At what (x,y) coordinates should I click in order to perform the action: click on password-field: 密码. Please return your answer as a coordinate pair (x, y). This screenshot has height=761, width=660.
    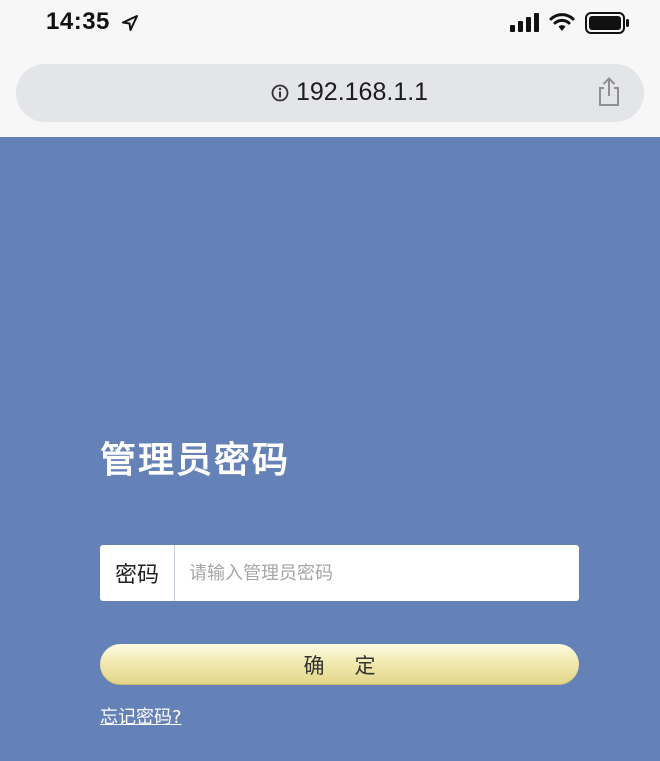
    Looking at the image, I should click on (339, 573).